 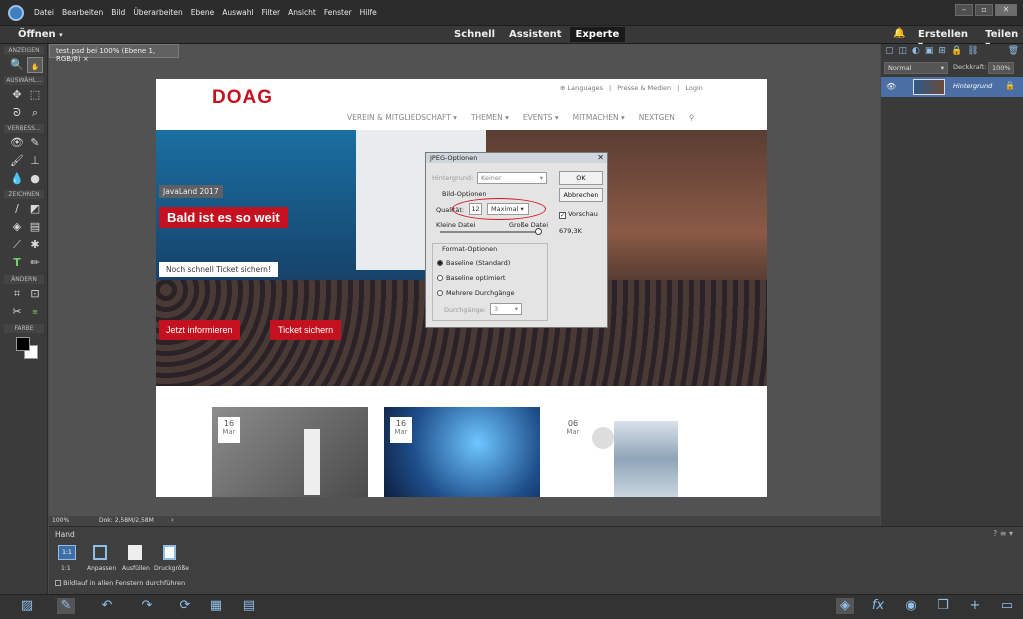 I want to click on cancel-button: Abbrechen, so click(x=581, y=195).